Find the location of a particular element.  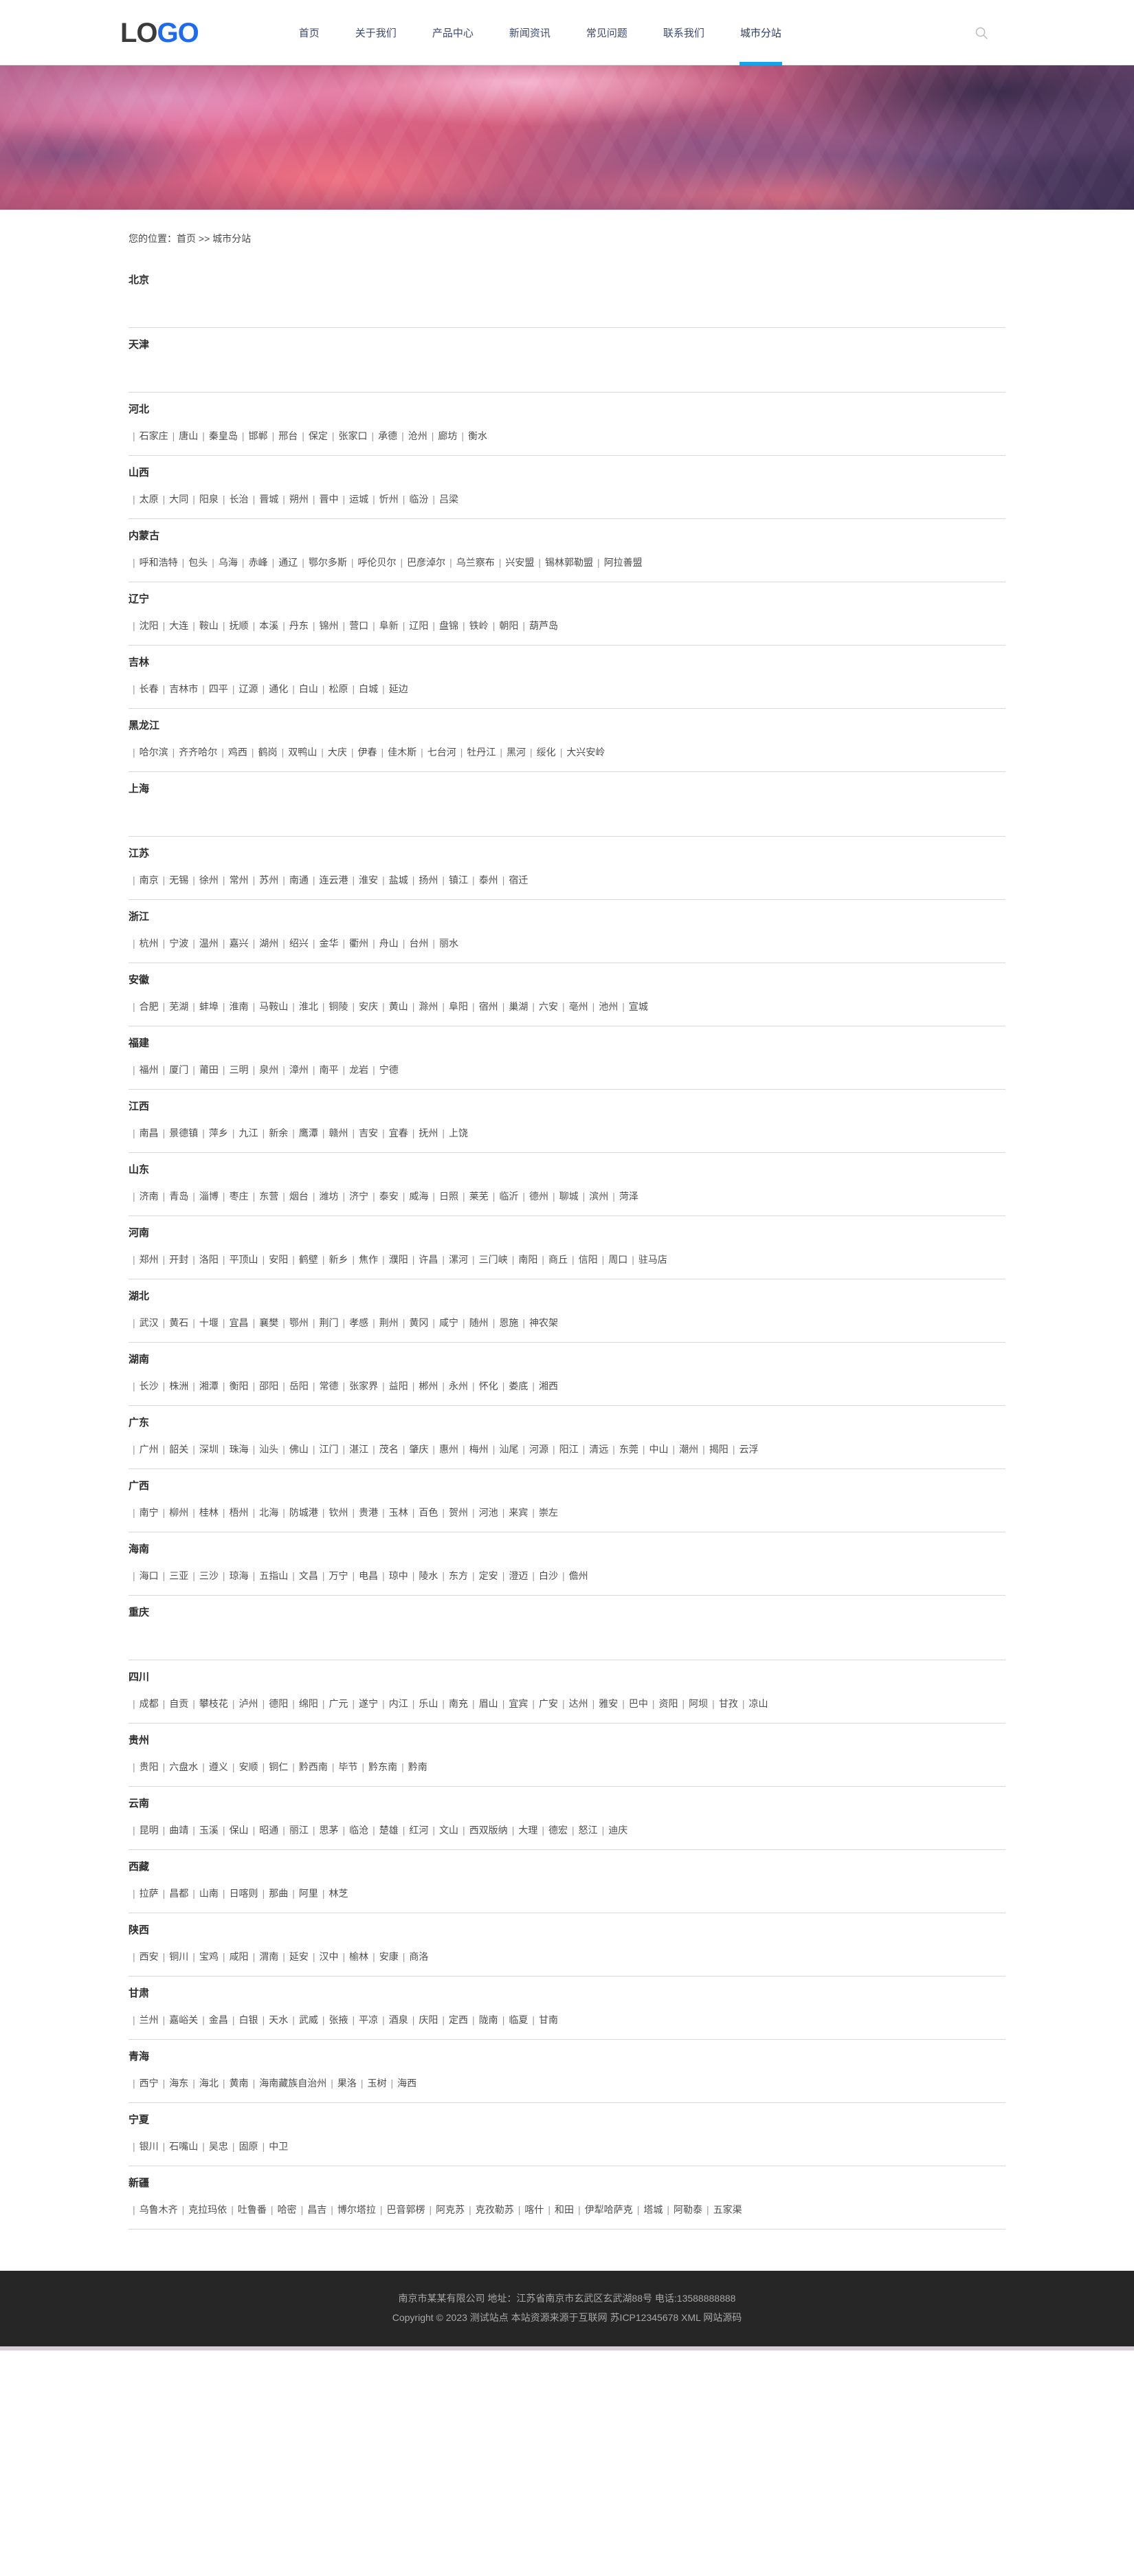

city-link: 济宁 is located at coordinates (359, 1196).